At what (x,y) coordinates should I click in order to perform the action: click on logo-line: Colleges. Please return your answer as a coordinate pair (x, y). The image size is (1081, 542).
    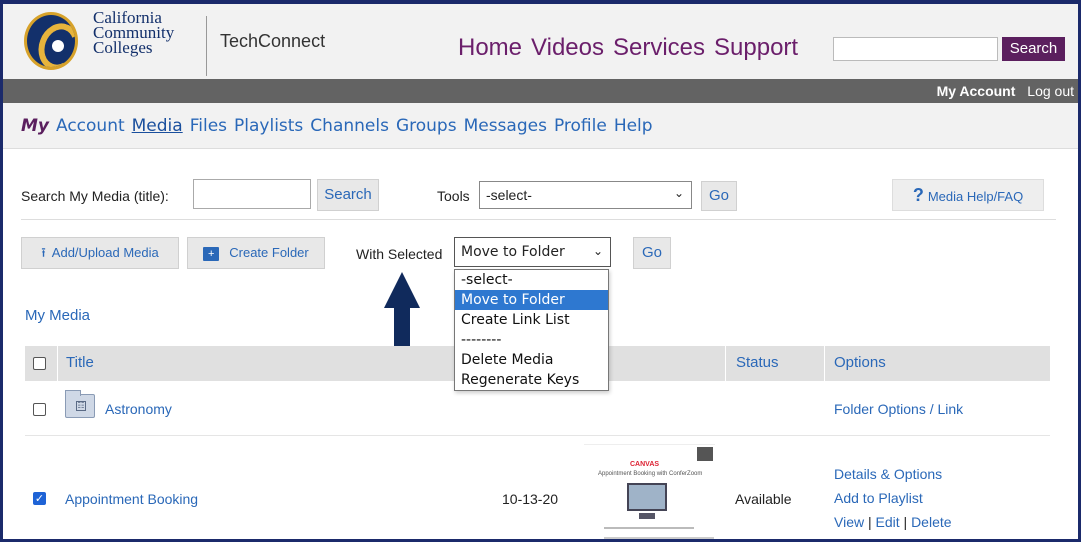
    Looking at the image, I should click on (123, 47).